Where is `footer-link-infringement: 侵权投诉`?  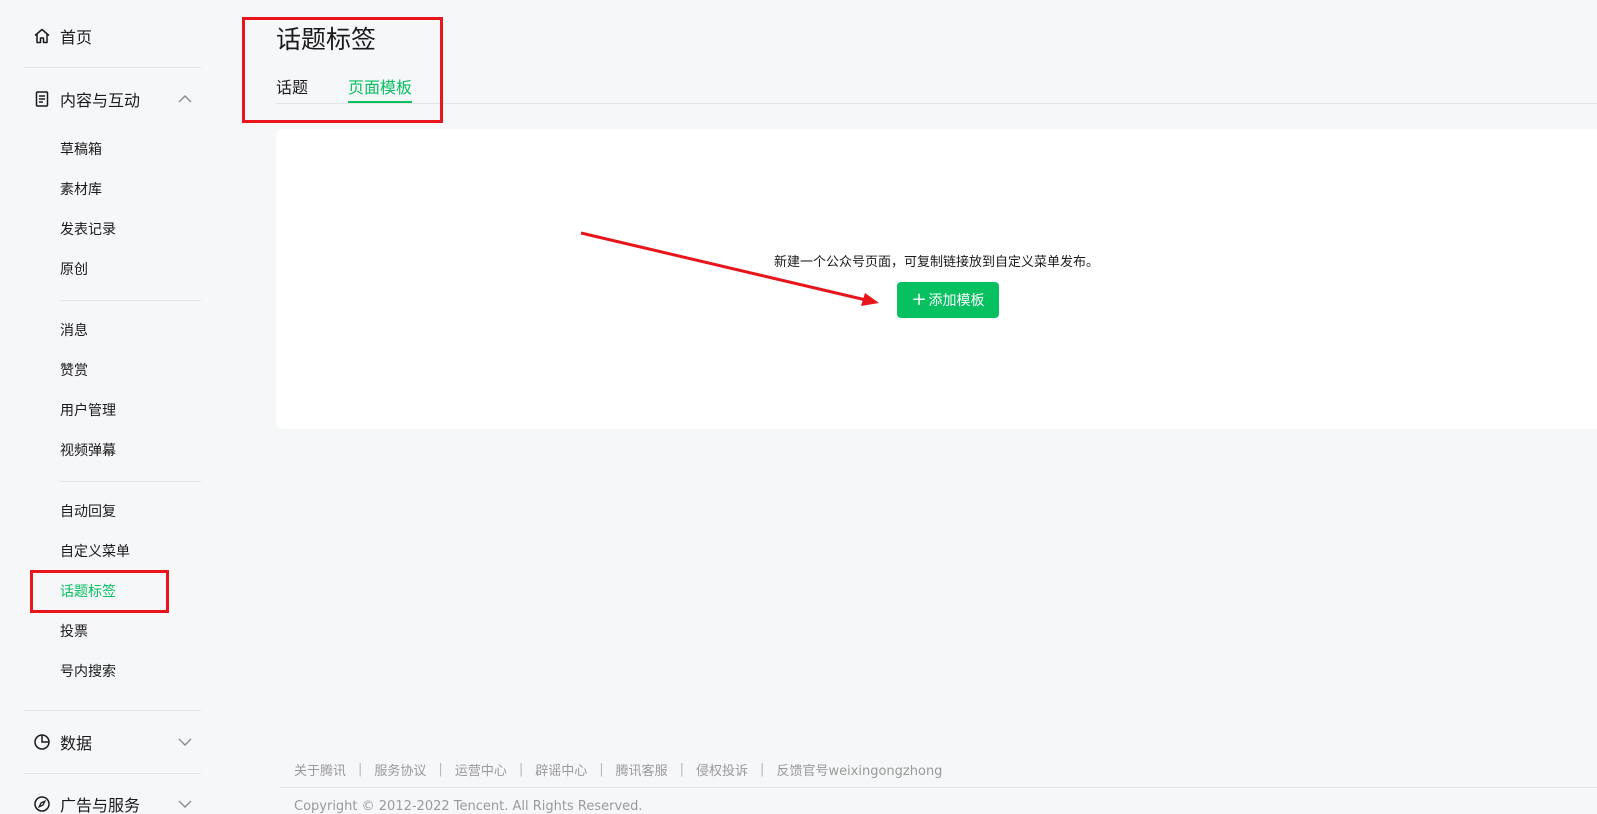
footer-link-infringement: 侵权投诉 is located at coordinates (722, 769).